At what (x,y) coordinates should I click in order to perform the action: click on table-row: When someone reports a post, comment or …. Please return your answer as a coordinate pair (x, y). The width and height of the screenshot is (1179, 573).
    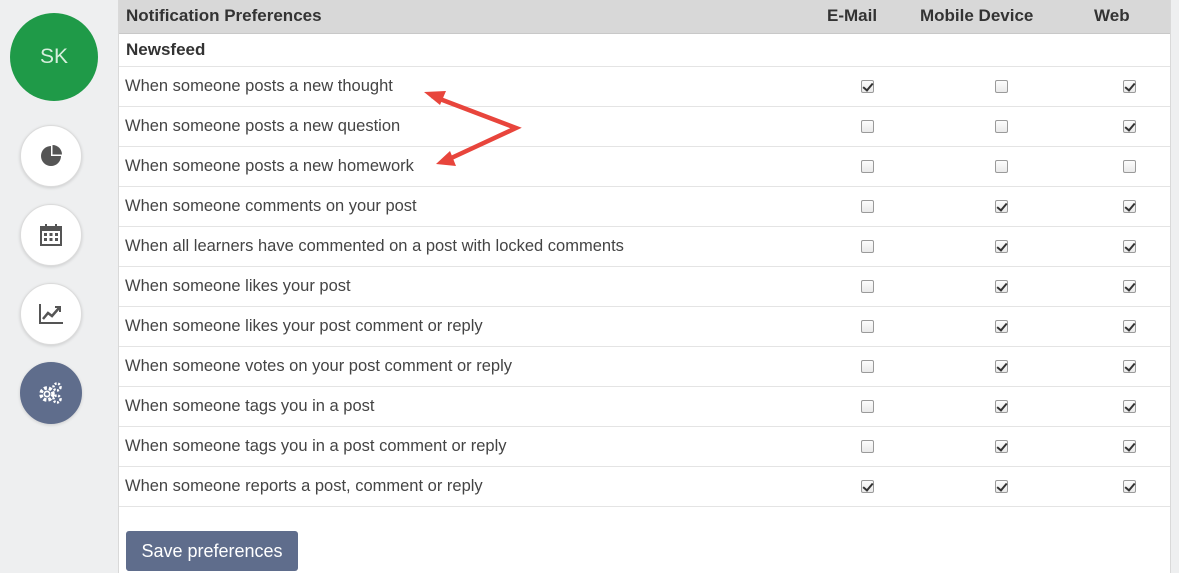
    Looking at the image, I should click on (644, 487).